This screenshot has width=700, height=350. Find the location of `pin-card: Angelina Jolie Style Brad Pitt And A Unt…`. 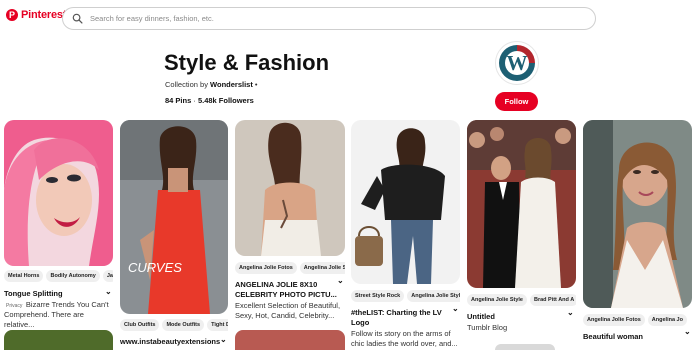

pin-card: Angelina Jolie Style Brad Pitt And A Unt… is located at coordinates (521, 235).